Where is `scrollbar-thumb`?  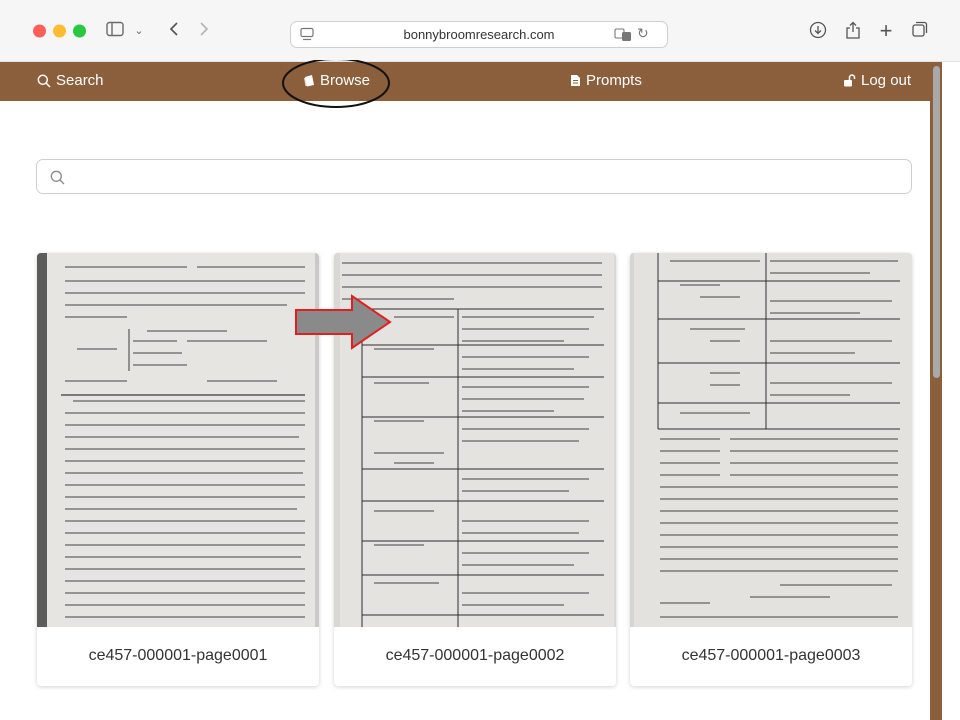
scrollbar-thumb is located at coordinates (936, 222).